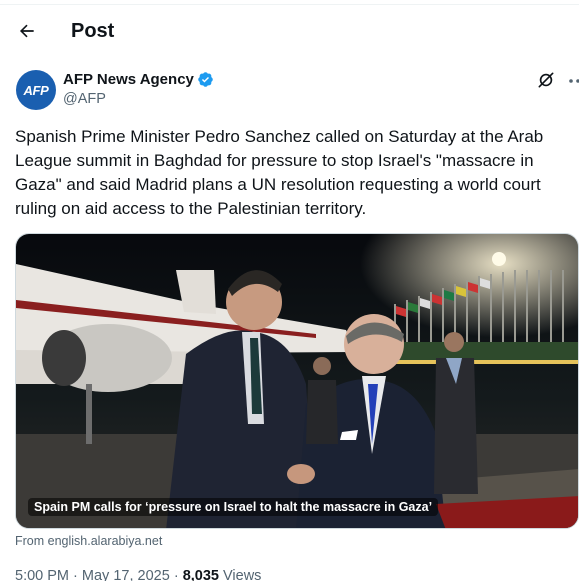 This screenshot has height=581, width=579. Describe the element at coordinates (289, 32) in the screenshot. I see `post-header: Post` at that location.